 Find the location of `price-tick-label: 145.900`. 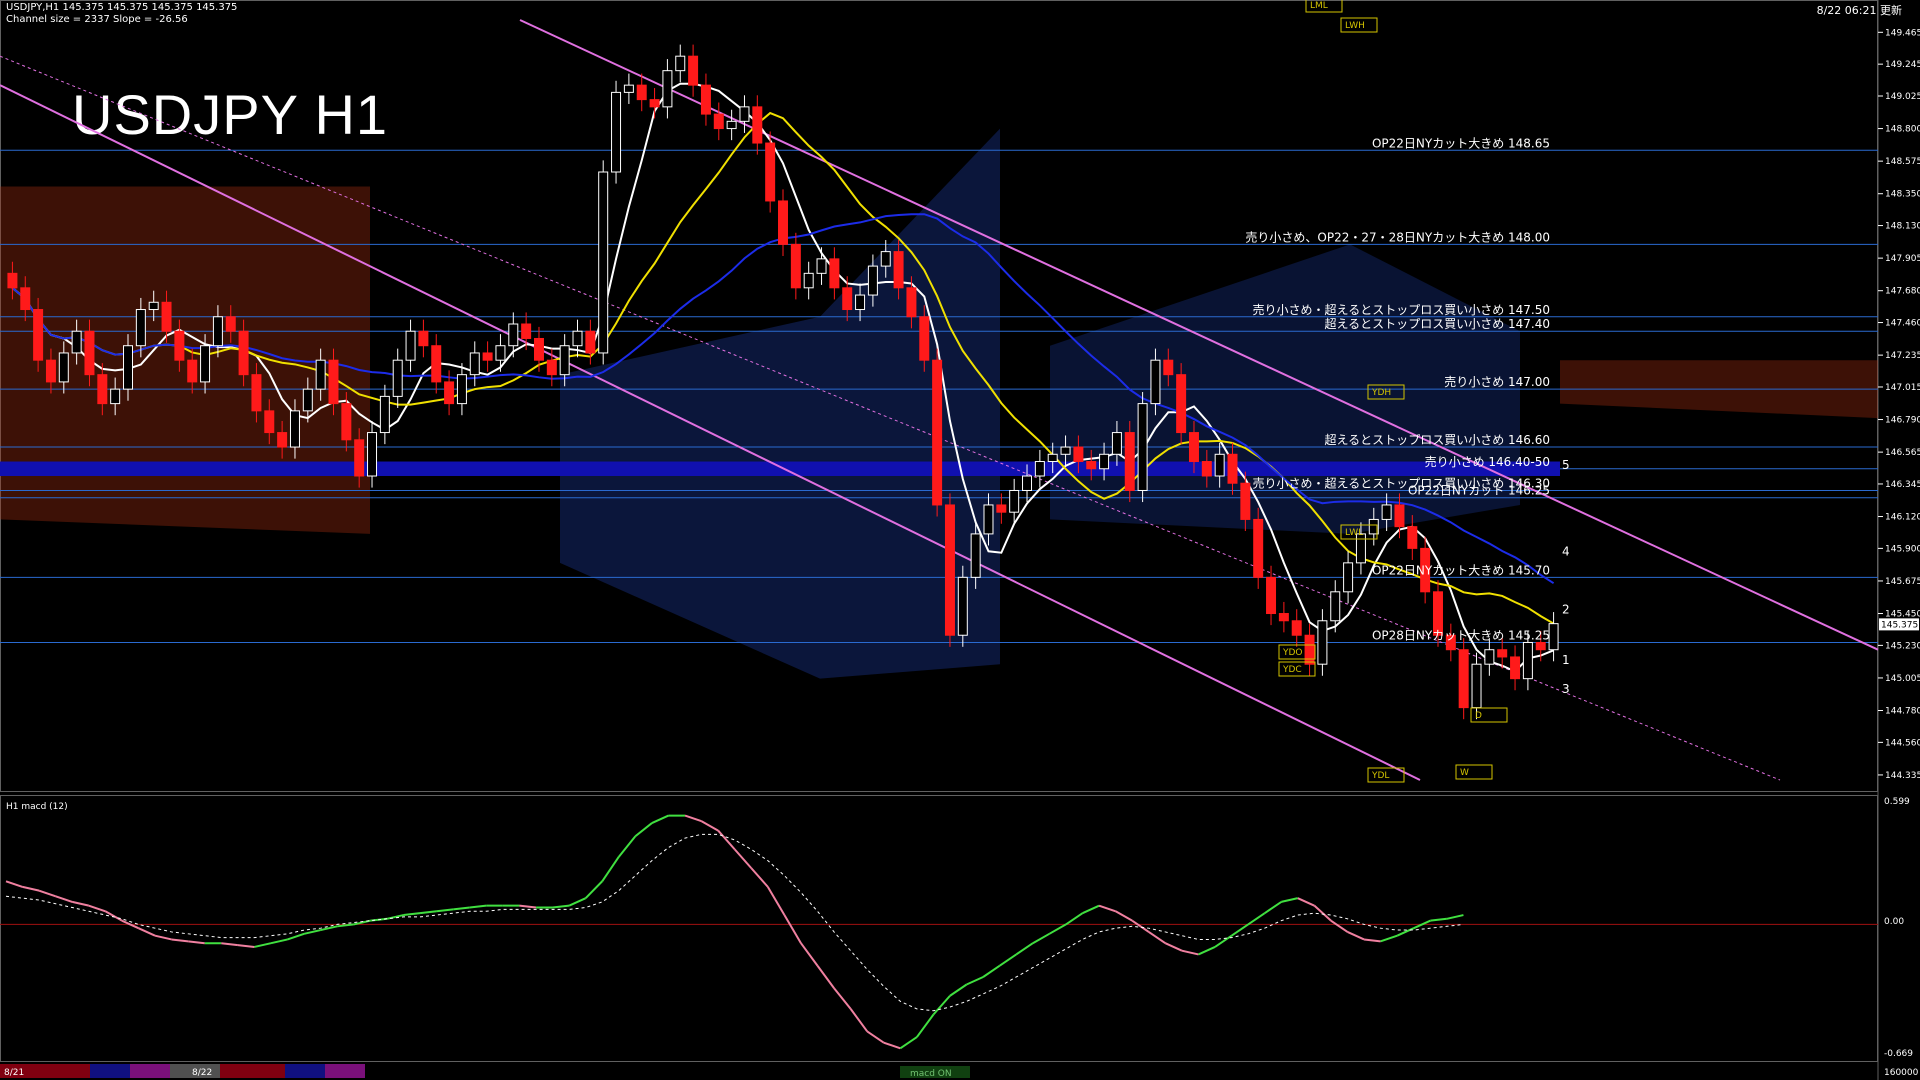

price-tick-label: 145.900 is located at coordinates (1902, 549).